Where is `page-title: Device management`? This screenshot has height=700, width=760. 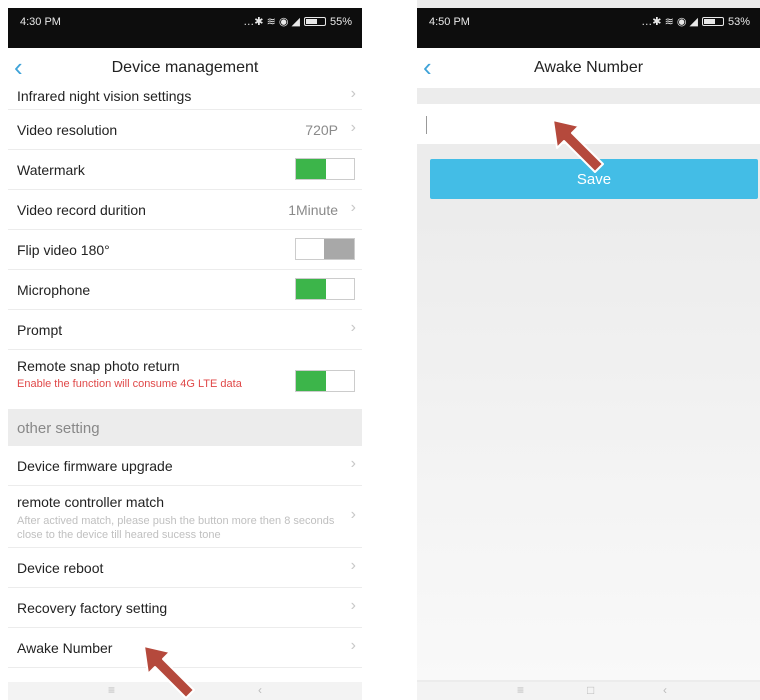
page-title: Device management is located at coordinates (185, 67).